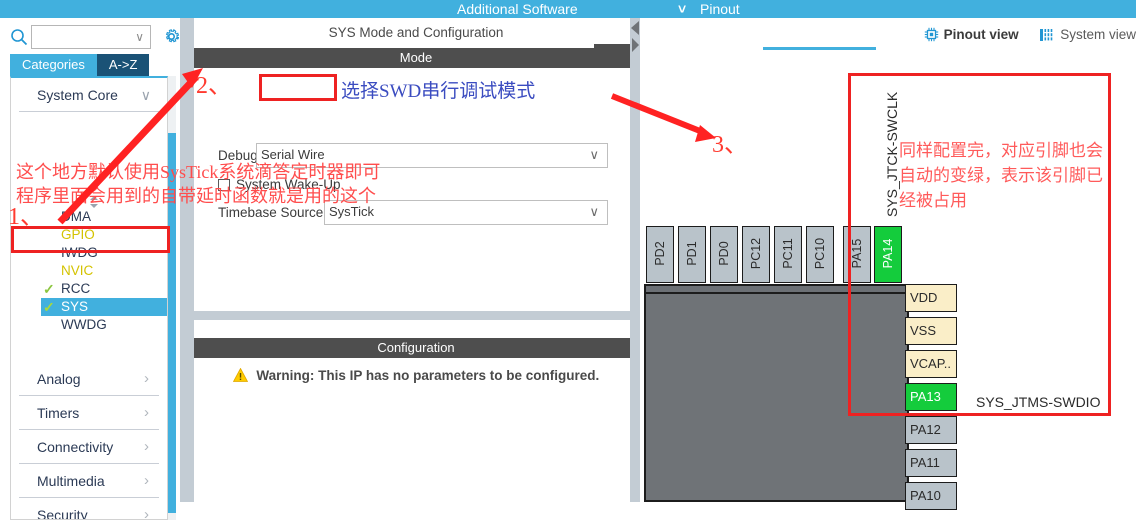 The image size is (1136, 520). What do you see at coordinates (62, 513) in the screenshot?
I see `category-label: Security` at bounding box center [62, 513].